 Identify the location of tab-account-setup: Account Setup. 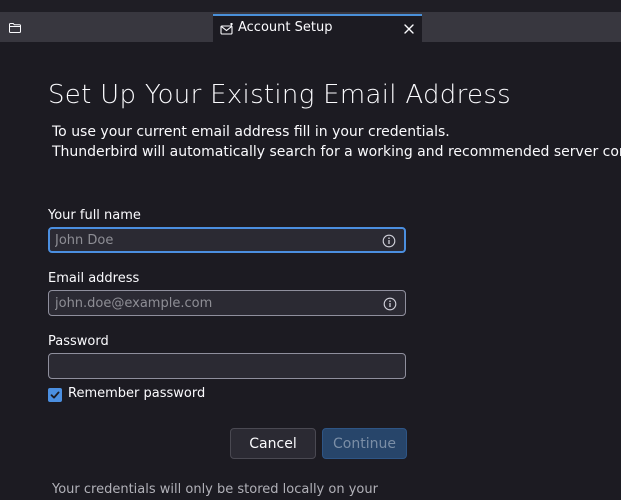
(317, 28).